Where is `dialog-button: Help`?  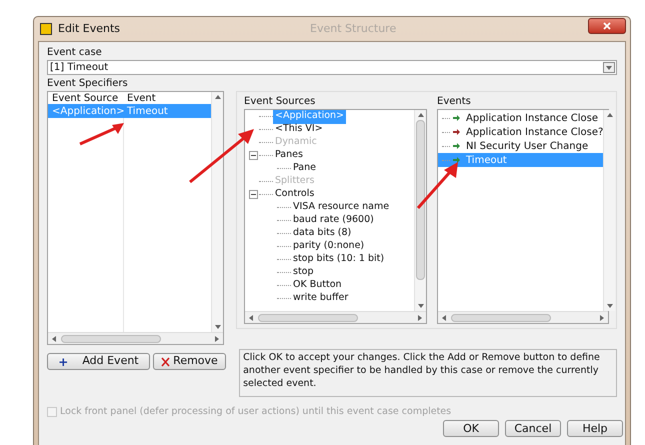 dialog-button: Help is located at coordinates (595, 429).